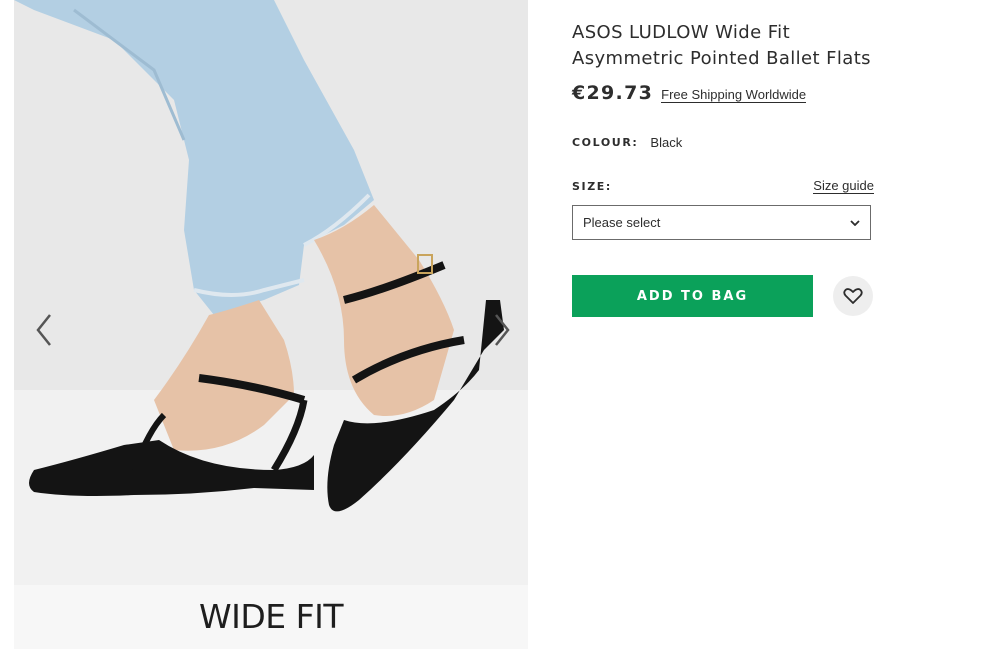 The width and height of the screenshot is (1000, 655). I want to click on price-row: €29.73 Free Shipping Worldwide, so click(723, 93).